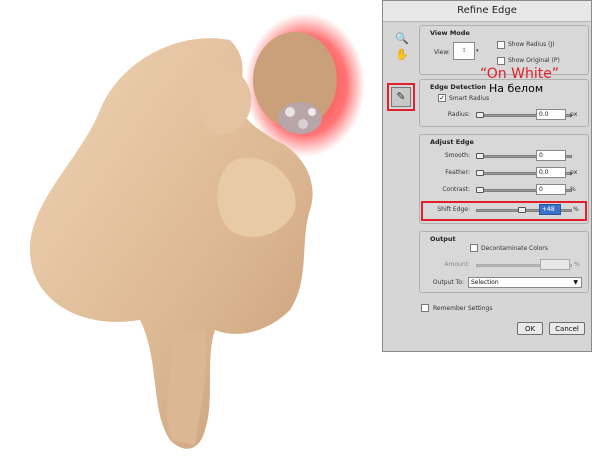 This screenshot has width=600, height=466. What do you see at coordinates (567, 328) in the screenshot?
I see `cancel-button: Cancel` at bounding box center [567, 328].